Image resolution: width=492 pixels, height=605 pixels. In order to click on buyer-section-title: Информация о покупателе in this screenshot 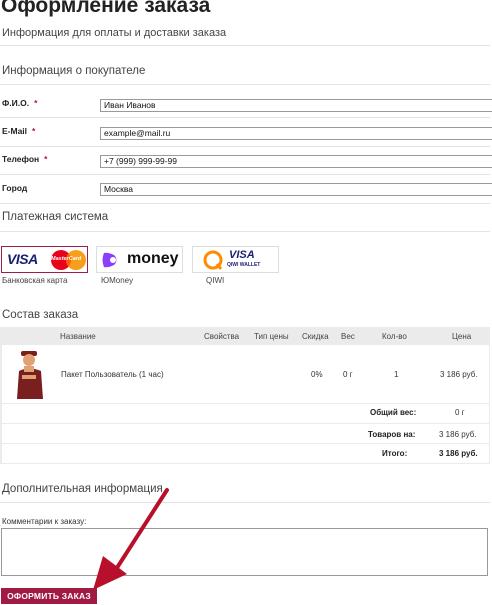, I will do `click(74, 71)`.